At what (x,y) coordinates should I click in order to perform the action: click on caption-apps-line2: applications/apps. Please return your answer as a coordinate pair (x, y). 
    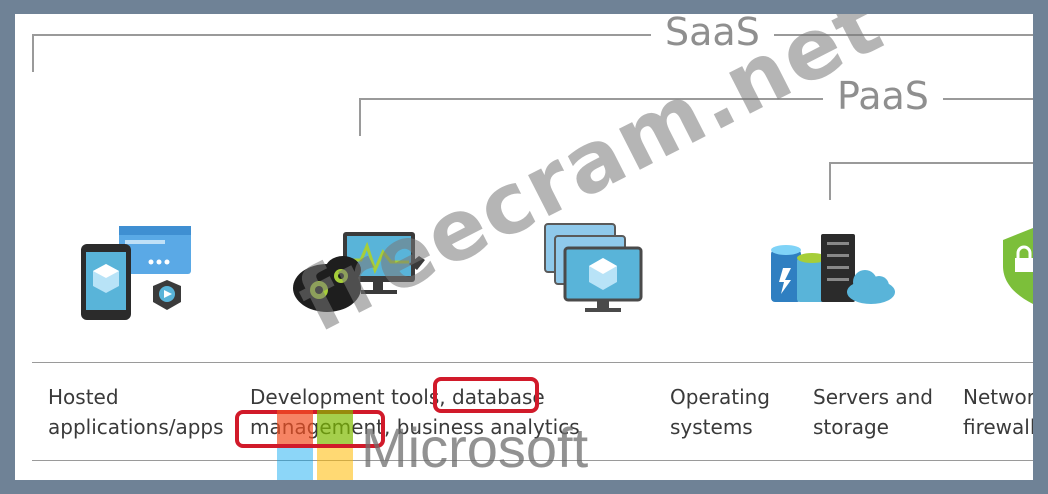
    Looking at the image, I should click on (136, 427).